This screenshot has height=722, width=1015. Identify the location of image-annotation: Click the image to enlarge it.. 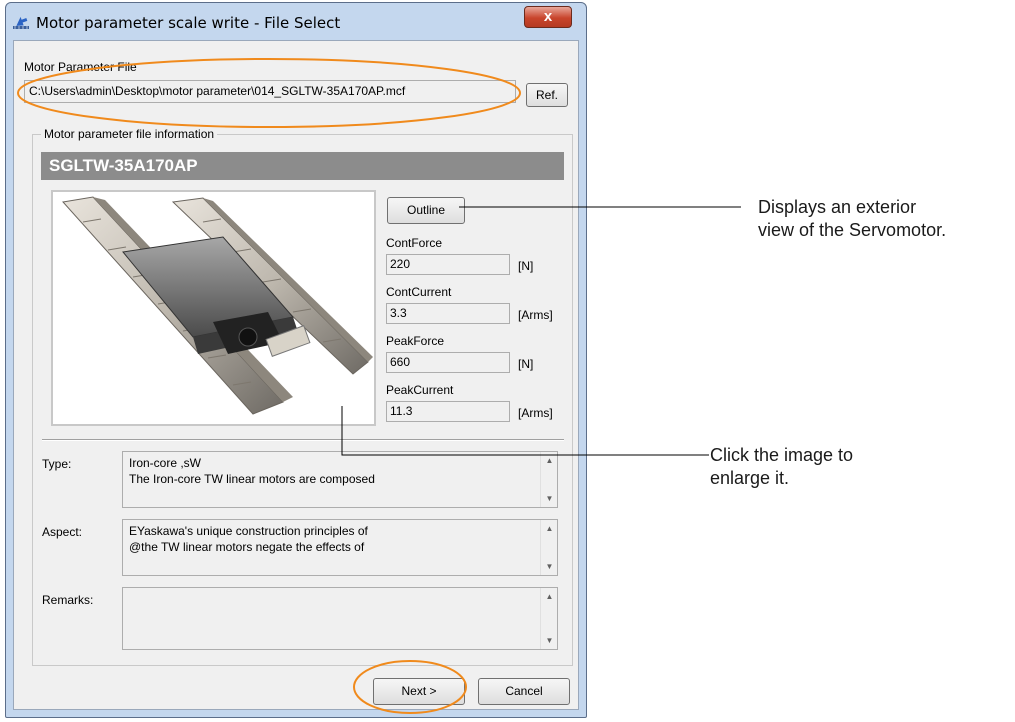
(781, 467).